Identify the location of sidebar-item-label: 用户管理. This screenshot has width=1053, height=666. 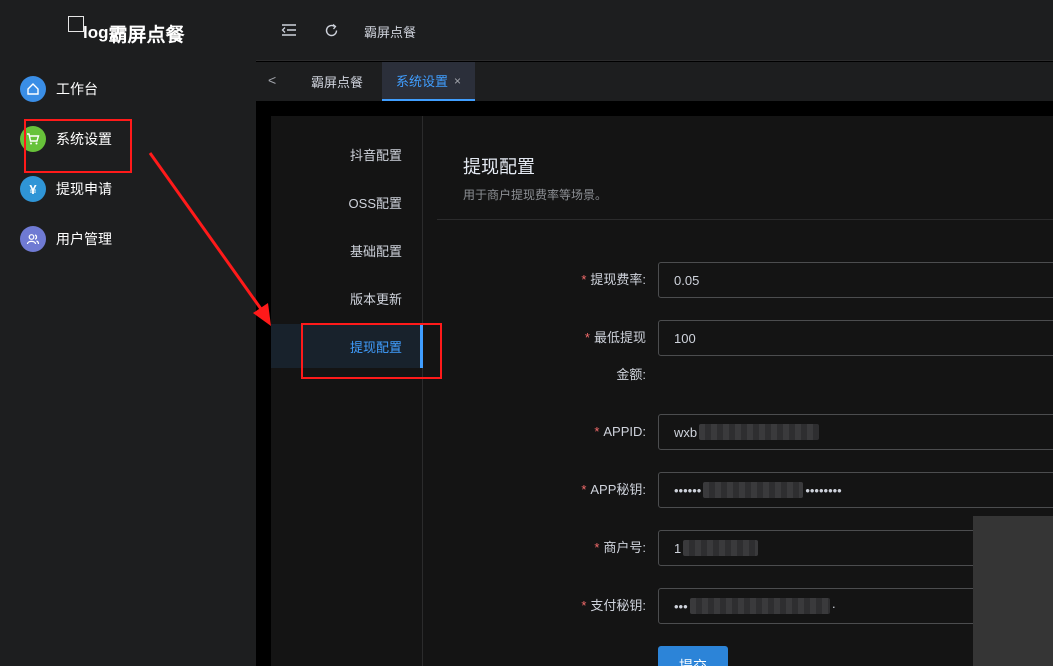
(84, 239).